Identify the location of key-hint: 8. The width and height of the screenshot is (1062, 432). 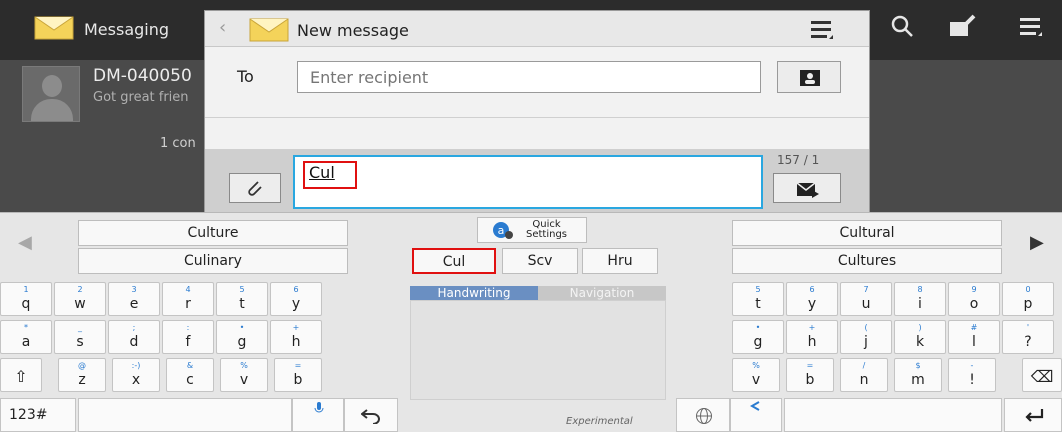
(920, 289).